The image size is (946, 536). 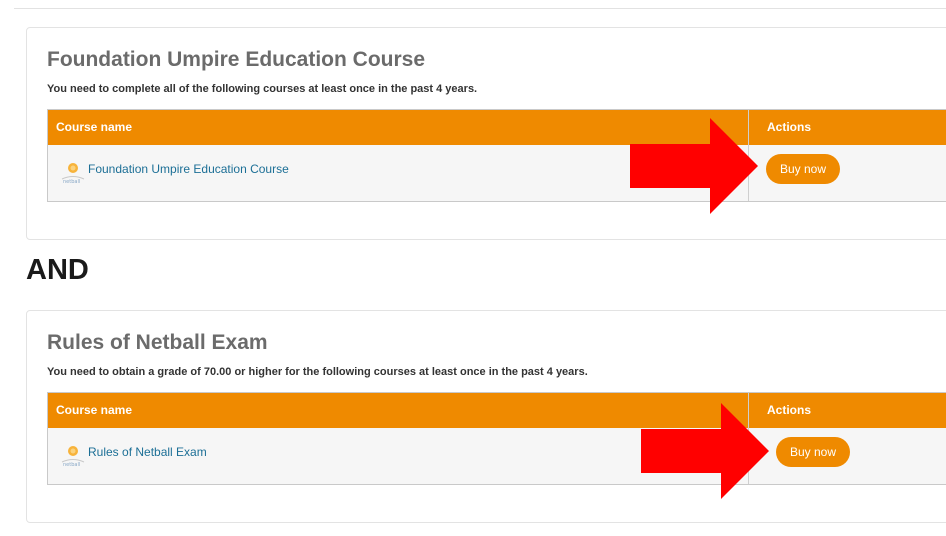 I want to click on course-link: Foundation Umpire Education Course, so click(x=188, y=169).